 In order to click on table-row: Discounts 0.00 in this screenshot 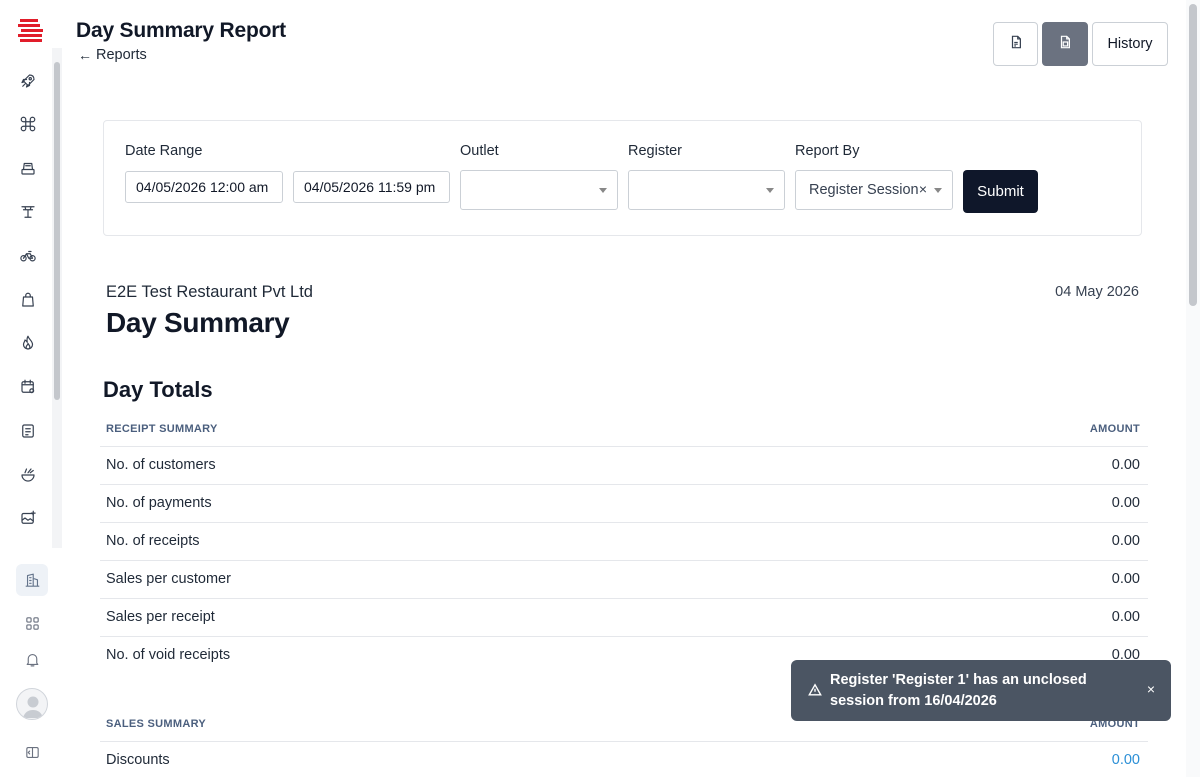, I will do `click(624, 760)`.